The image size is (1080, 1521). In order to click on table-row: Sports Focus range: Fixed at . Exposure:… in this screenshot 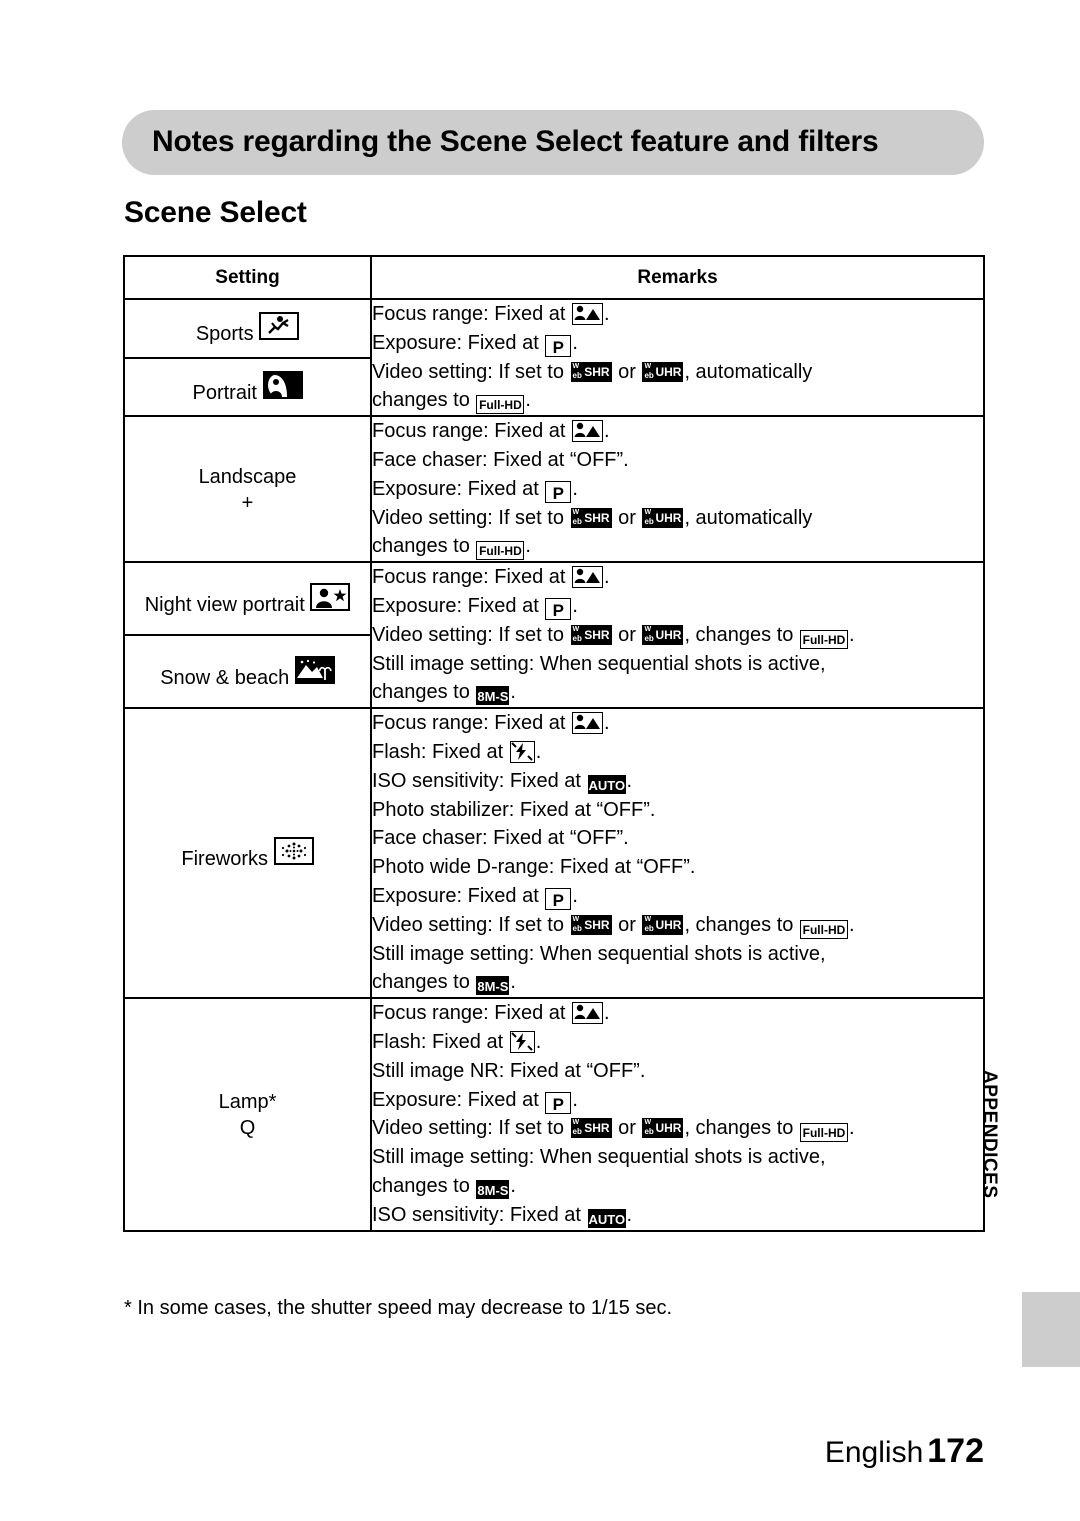, I will do `click(554, 357)`.